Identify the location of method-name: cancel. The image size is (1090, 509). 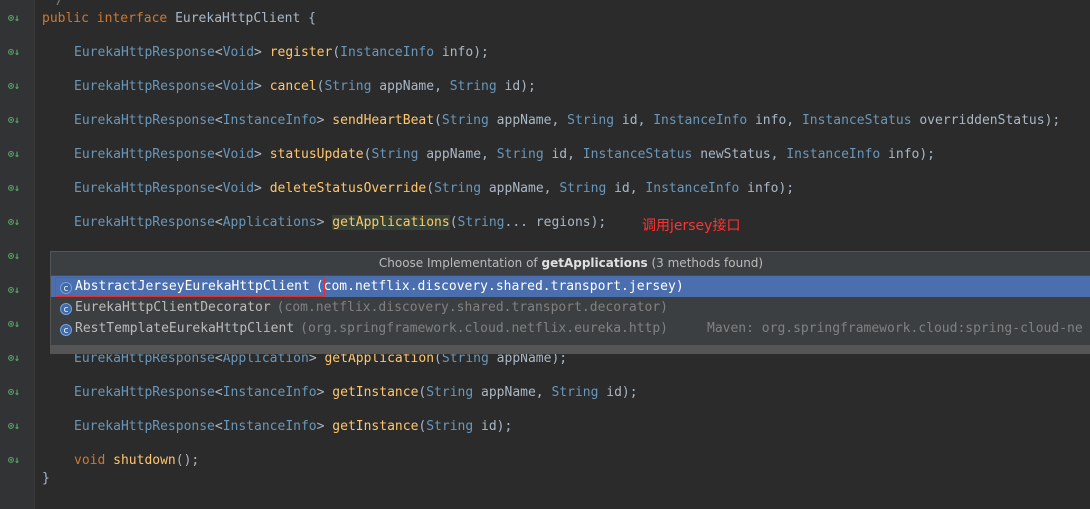
(293, 86).